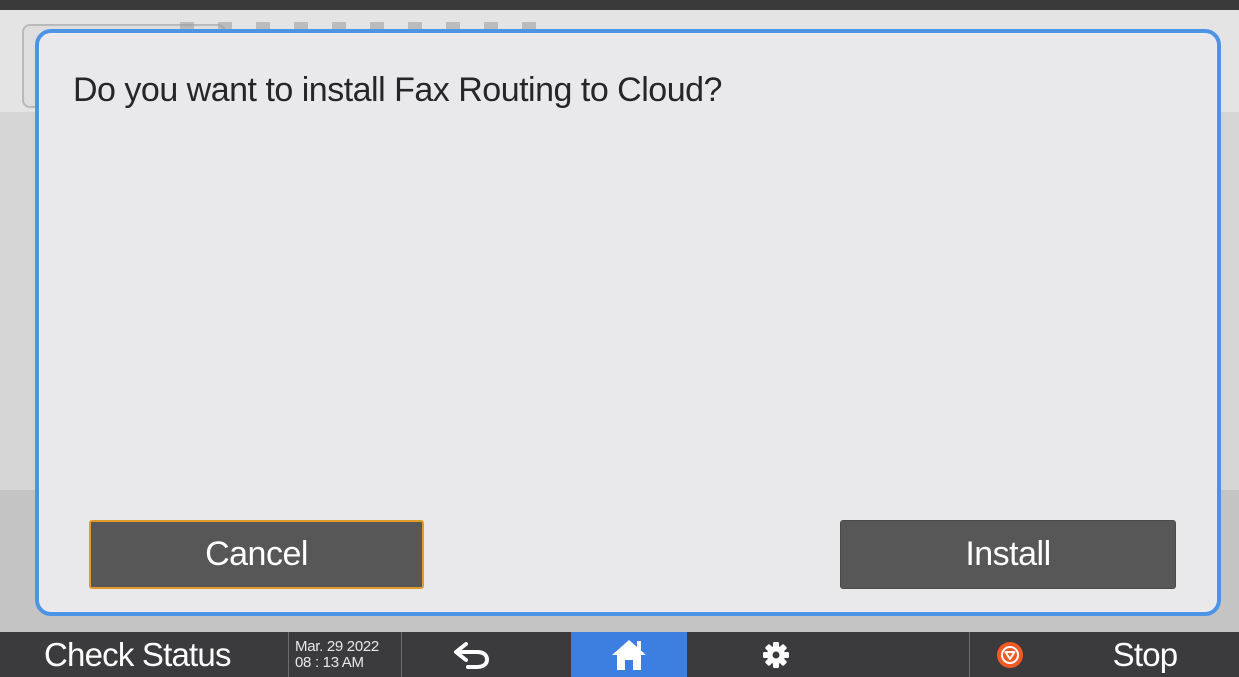 This screenshot has height=677, width=1239. I want to click on date-time-display: Mar. 29 2022 08 : 13 AM, so click(345, 654).